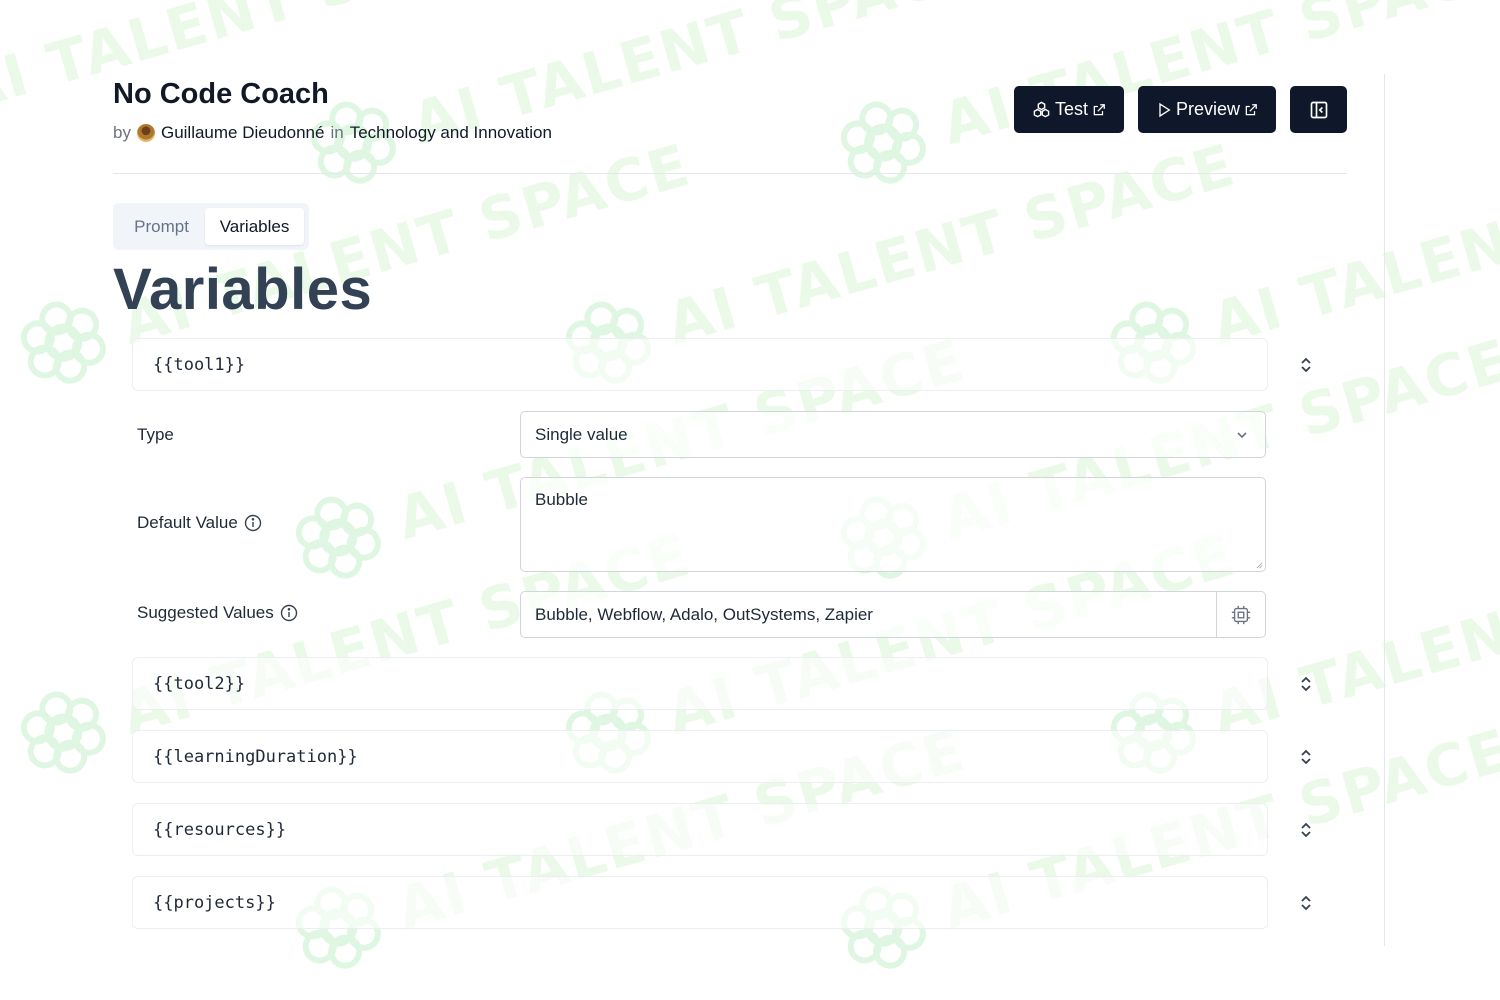 The width and height of the screenshot is (1500, 1000). What do you see at coordinates (161, 226) in the screenshot?
I see `tab-prompt: Prompt` at bounding box center [161, 226].